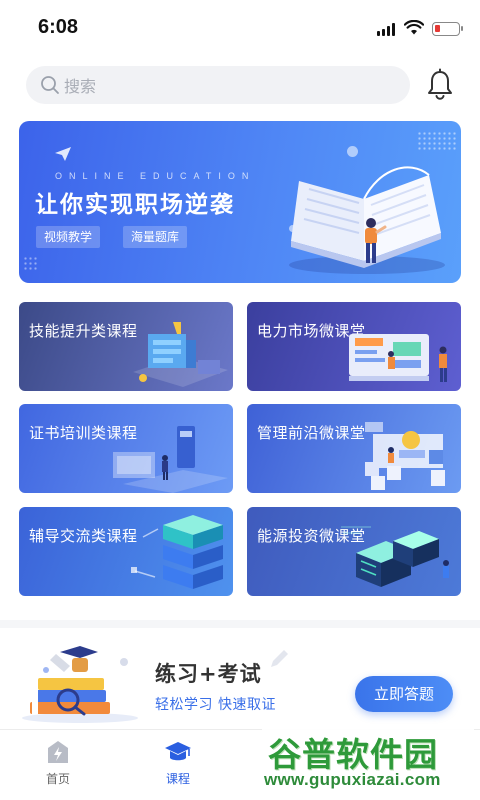 This screenshot has width=480, height=800. Describe the element at coordinates (50, 85) in the screenshot. I see `search-icon` at that location.